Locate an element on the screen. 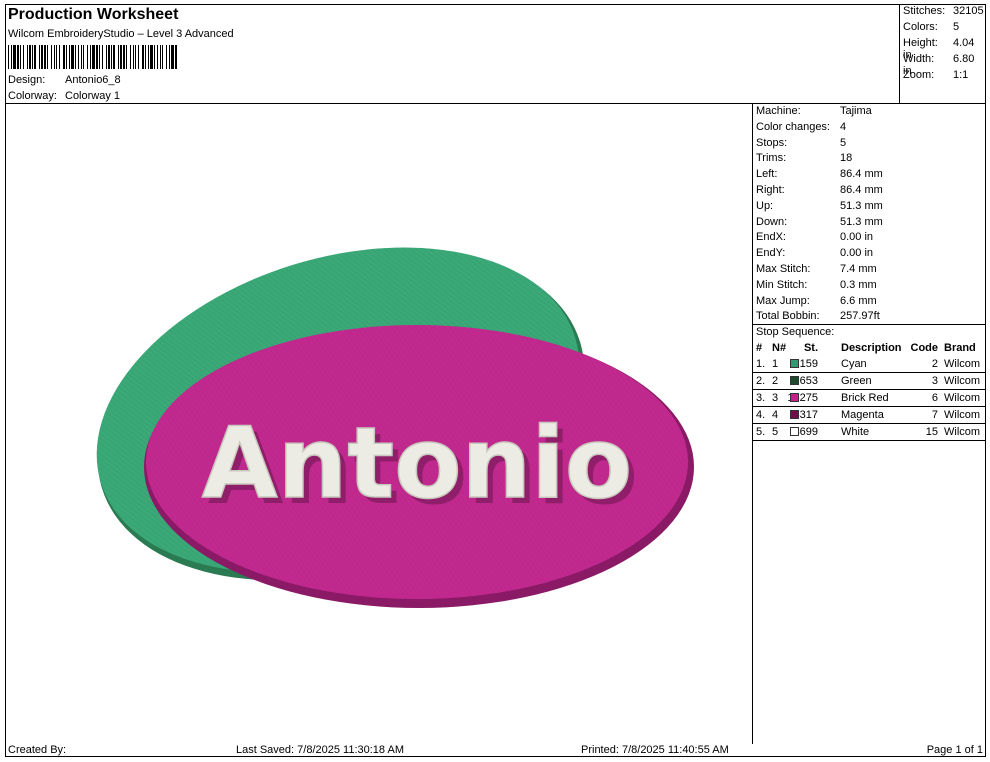 Image resolution: width=990 pixels, height=762 pixels. table-row: 1. 1 7159 Cyan 2 Wilcom is located at coordinates (869, 364).